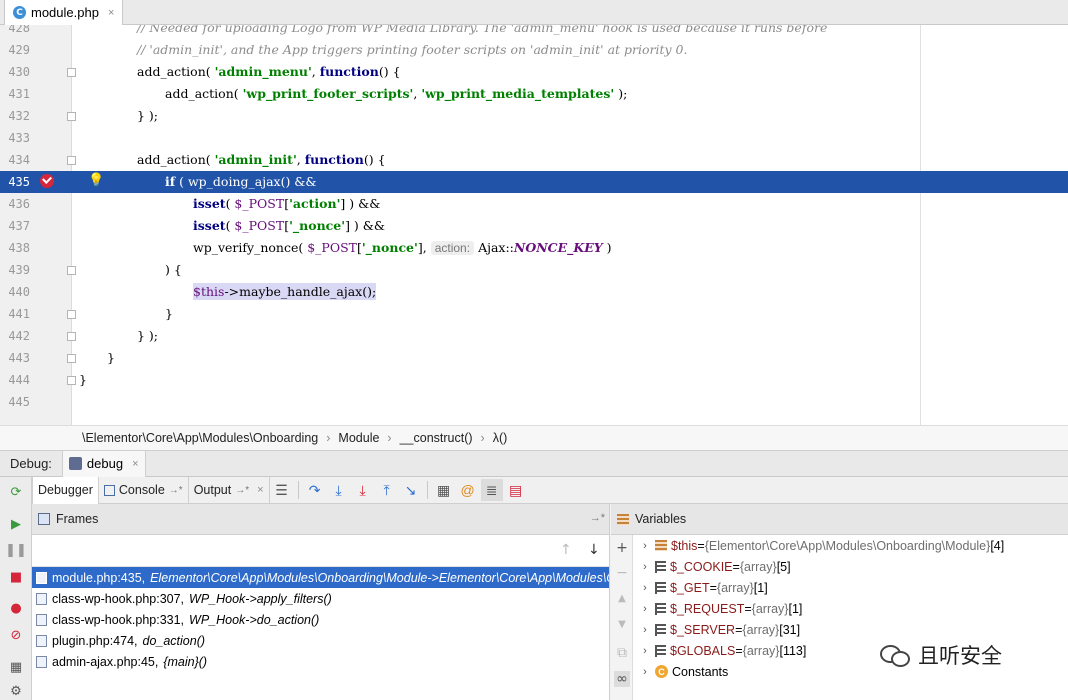 This screenshot has width=1068, height=700. What do you see at coordinates (315, 490) in the screenshot?
I see `step-over-icon: ↷` at bounding box center [315, 490].